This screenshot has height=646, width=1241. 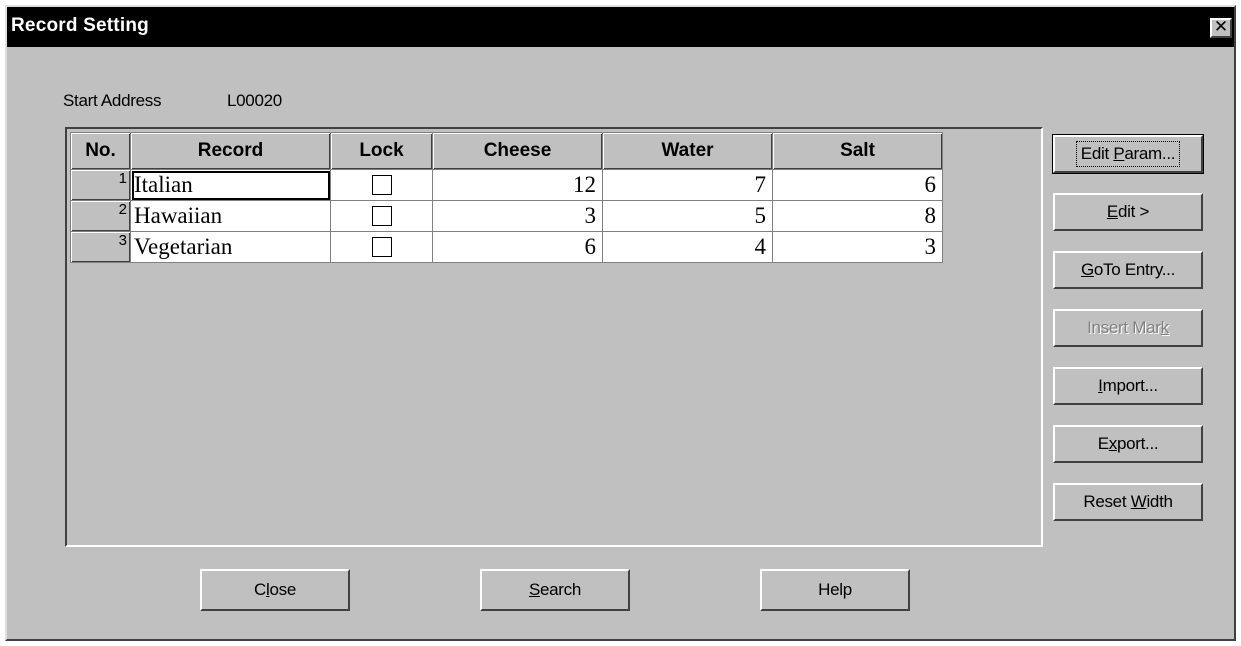 I want to click on table-row: 1 Italian 12 7 6, so click(x=506, y=185).